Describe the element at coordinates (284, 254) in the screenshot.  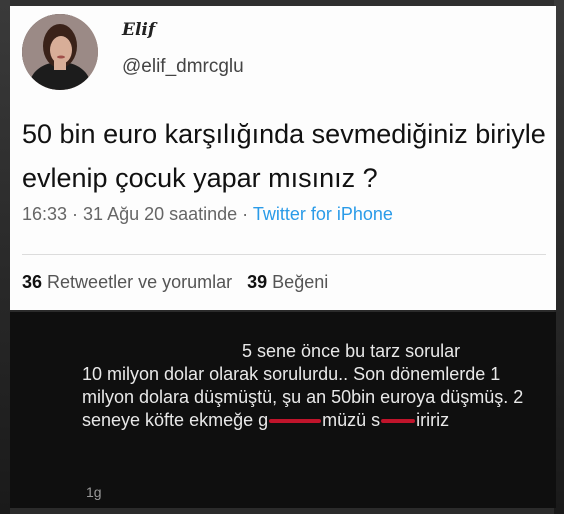
I see `divider` at that location.